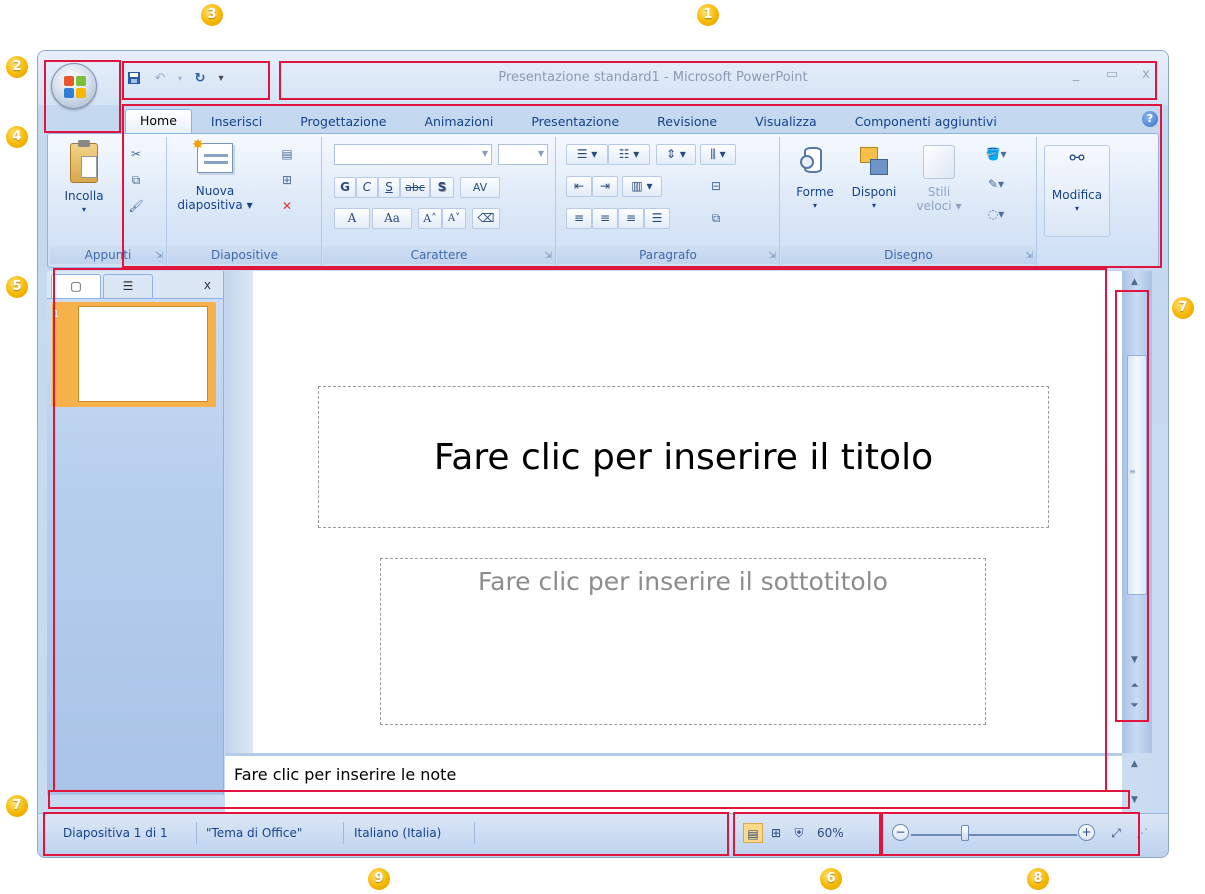  Describe the element at coordinates (831, 879) in the screenshot. I see `callout-badge: 6` at that location.